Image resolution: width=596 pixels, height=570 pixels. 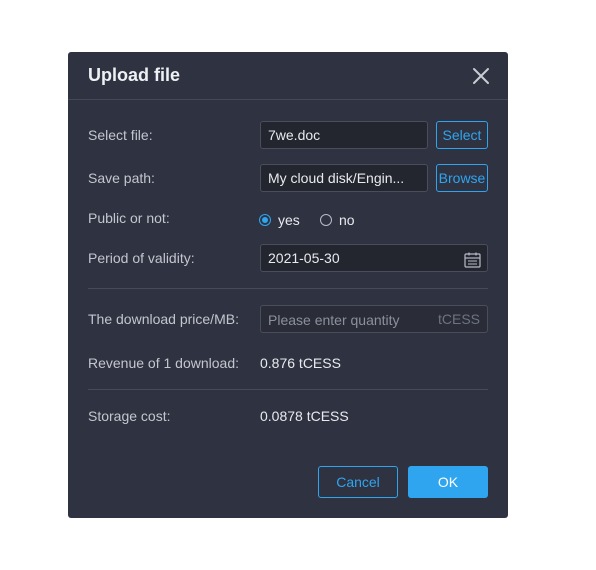 What do you see at coordinates (326, 220) in the screenshot?
I see `radio-no-indicator` at bounding box center [326, 220].